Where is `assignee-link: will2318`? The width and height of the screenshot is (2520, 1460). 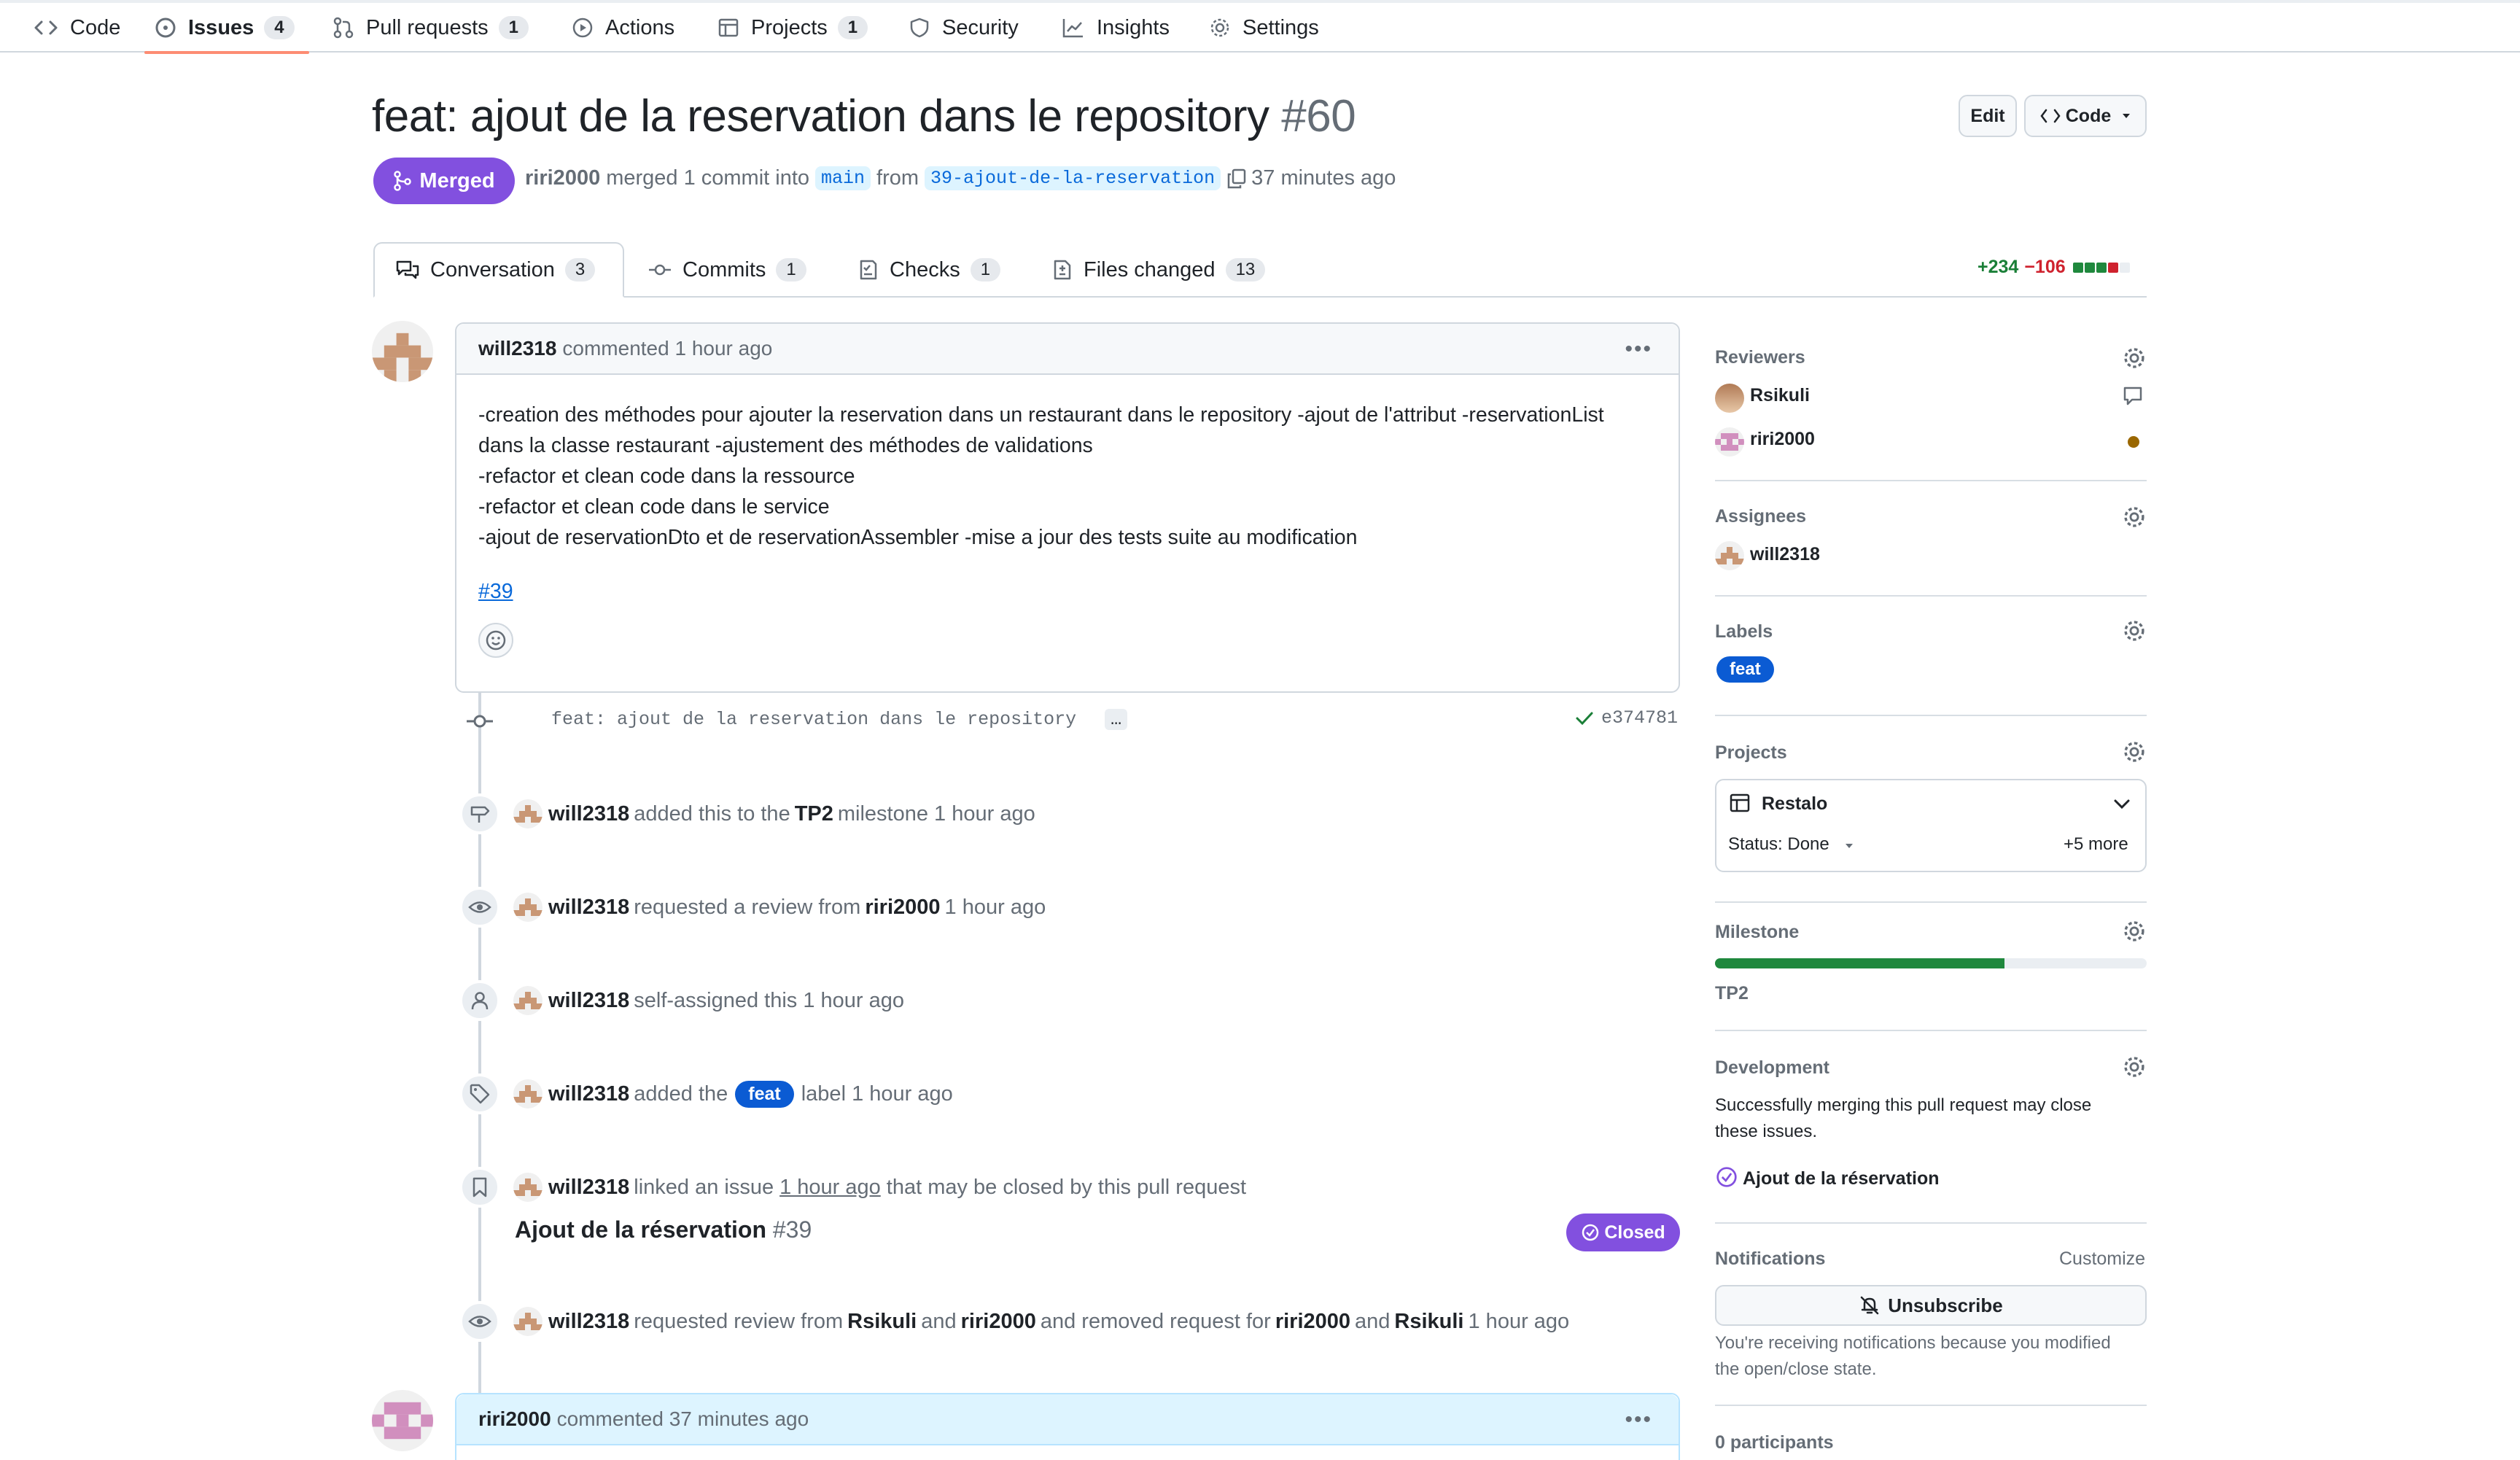
assignee-link: will2318 is located at coordinates (1785, 554).